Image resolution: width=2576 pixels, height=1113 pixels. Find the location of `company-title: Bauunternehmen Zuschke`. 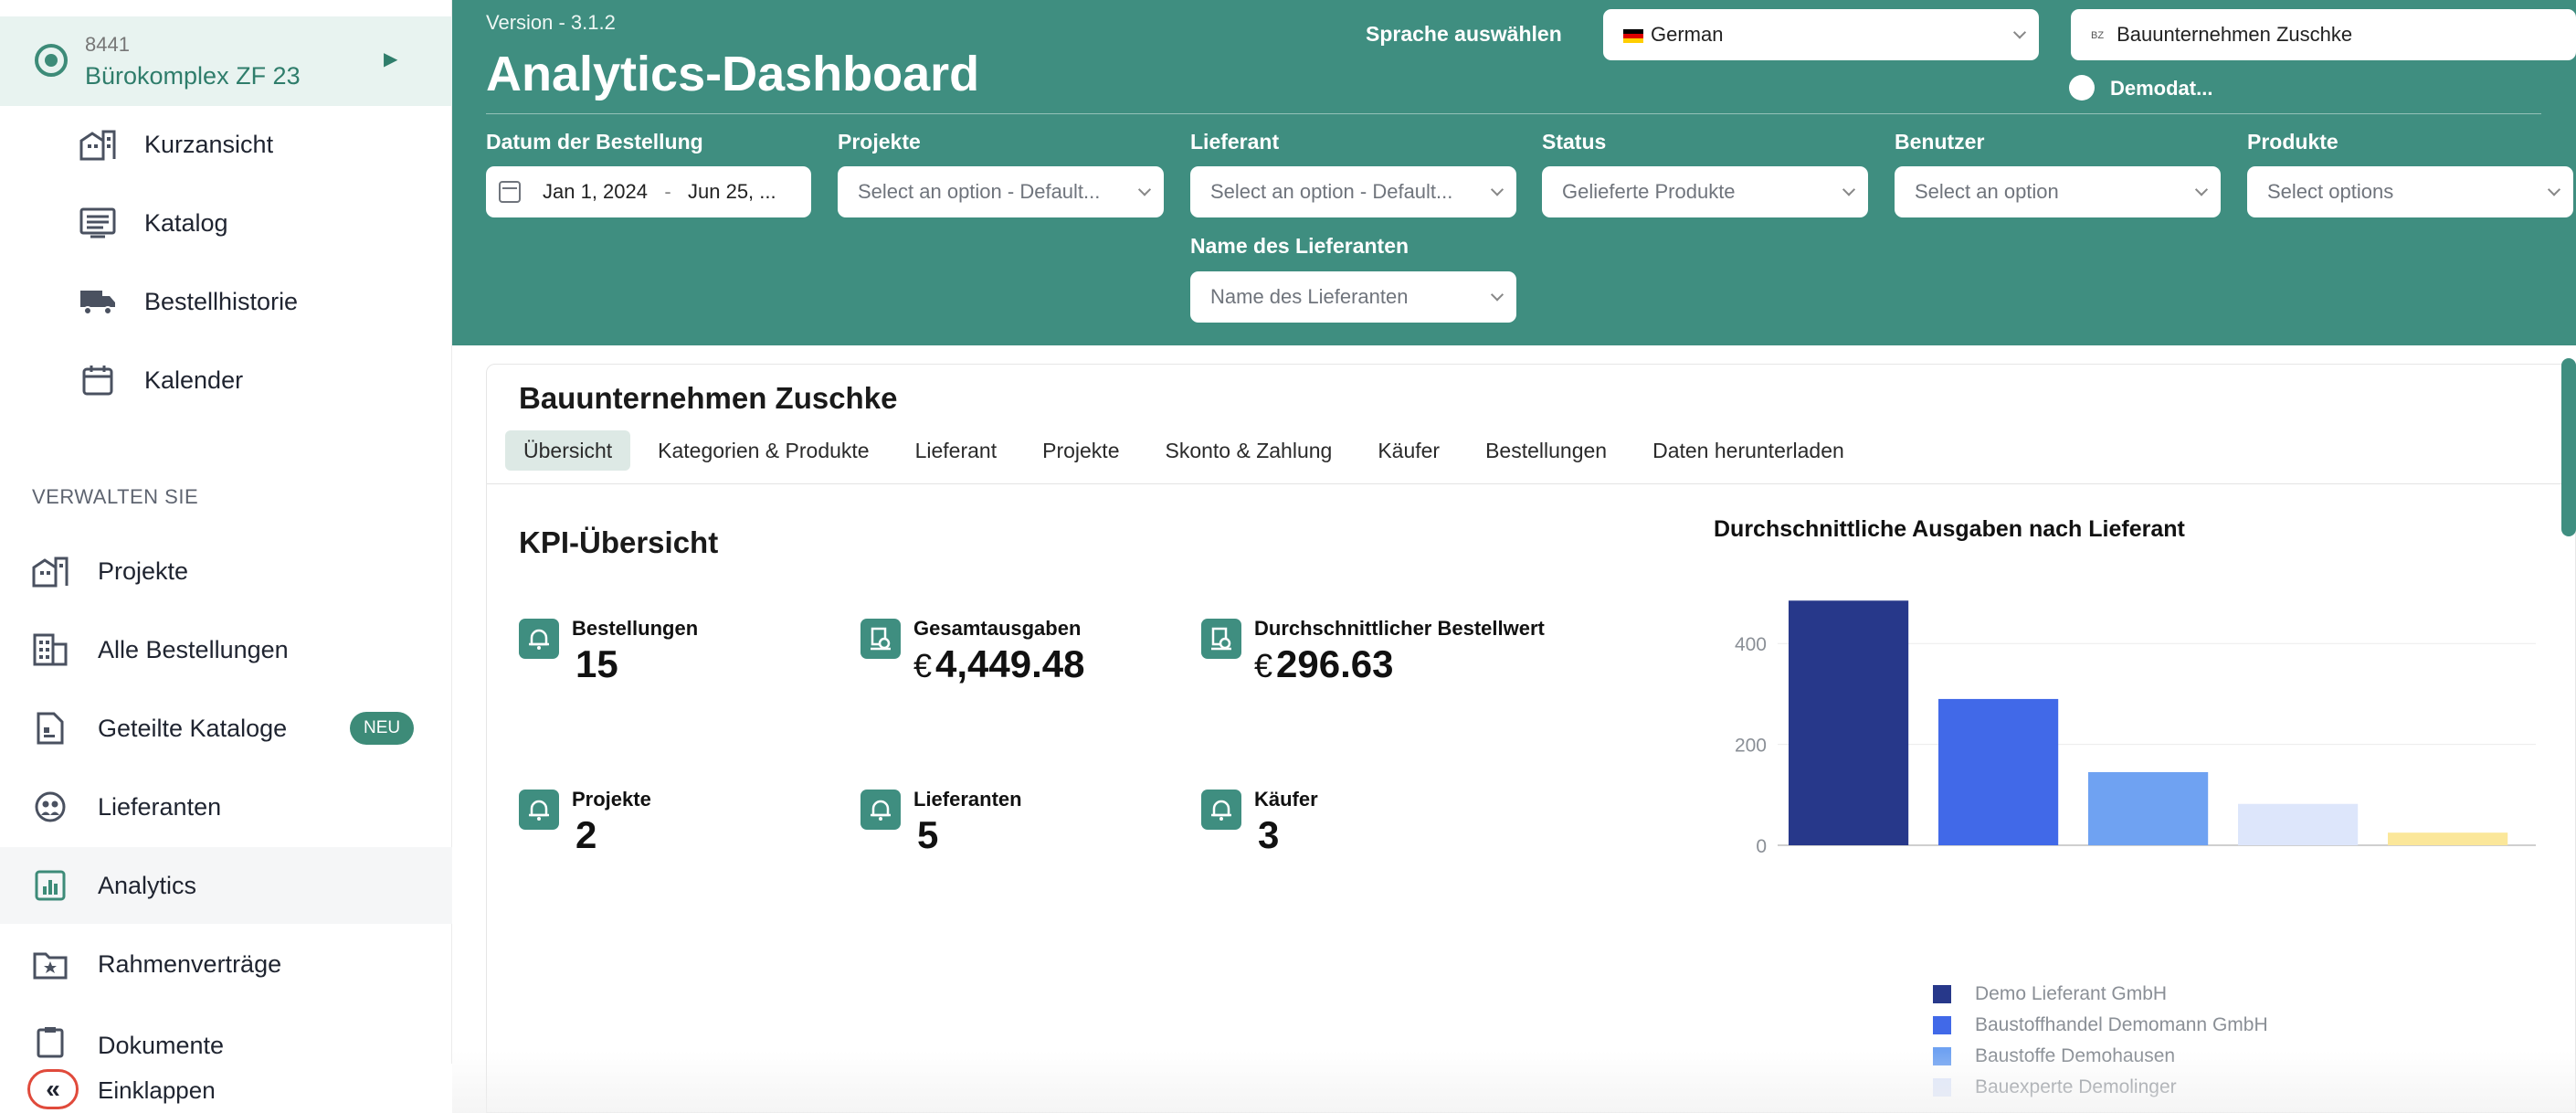

company-title: Bauunternehmen Zuschke is located at coordinates (708, 398).